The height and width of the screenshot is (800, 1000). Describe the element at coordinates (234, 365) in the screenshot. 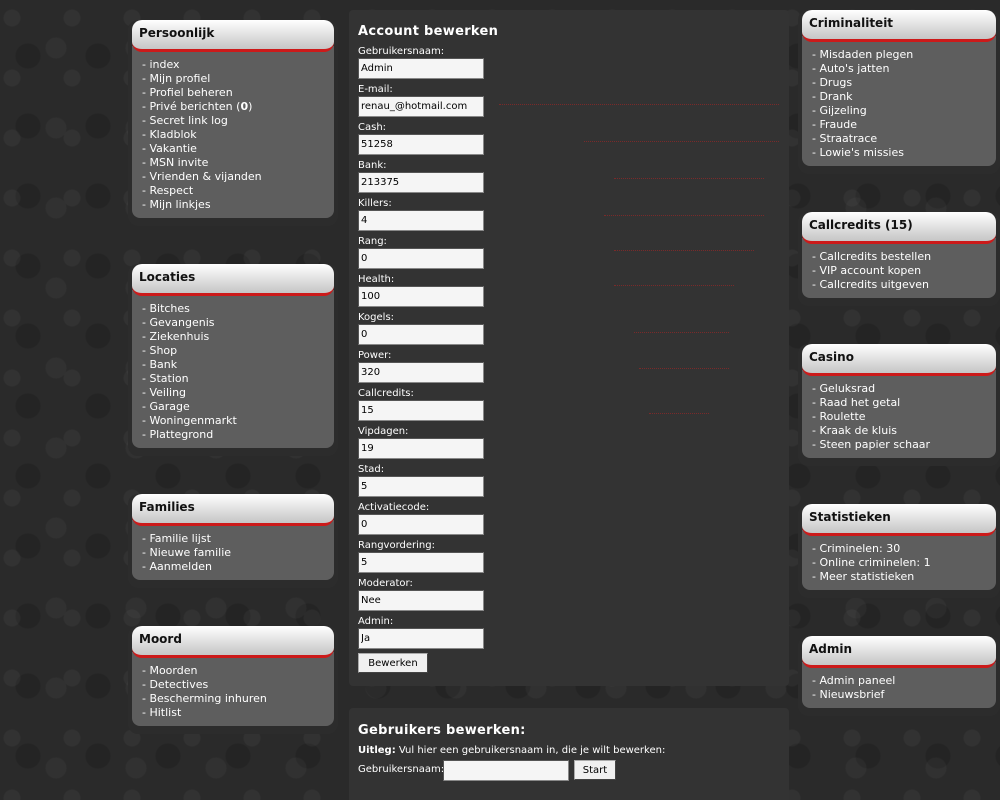

I see `menu-bank: - Bank` at that location.